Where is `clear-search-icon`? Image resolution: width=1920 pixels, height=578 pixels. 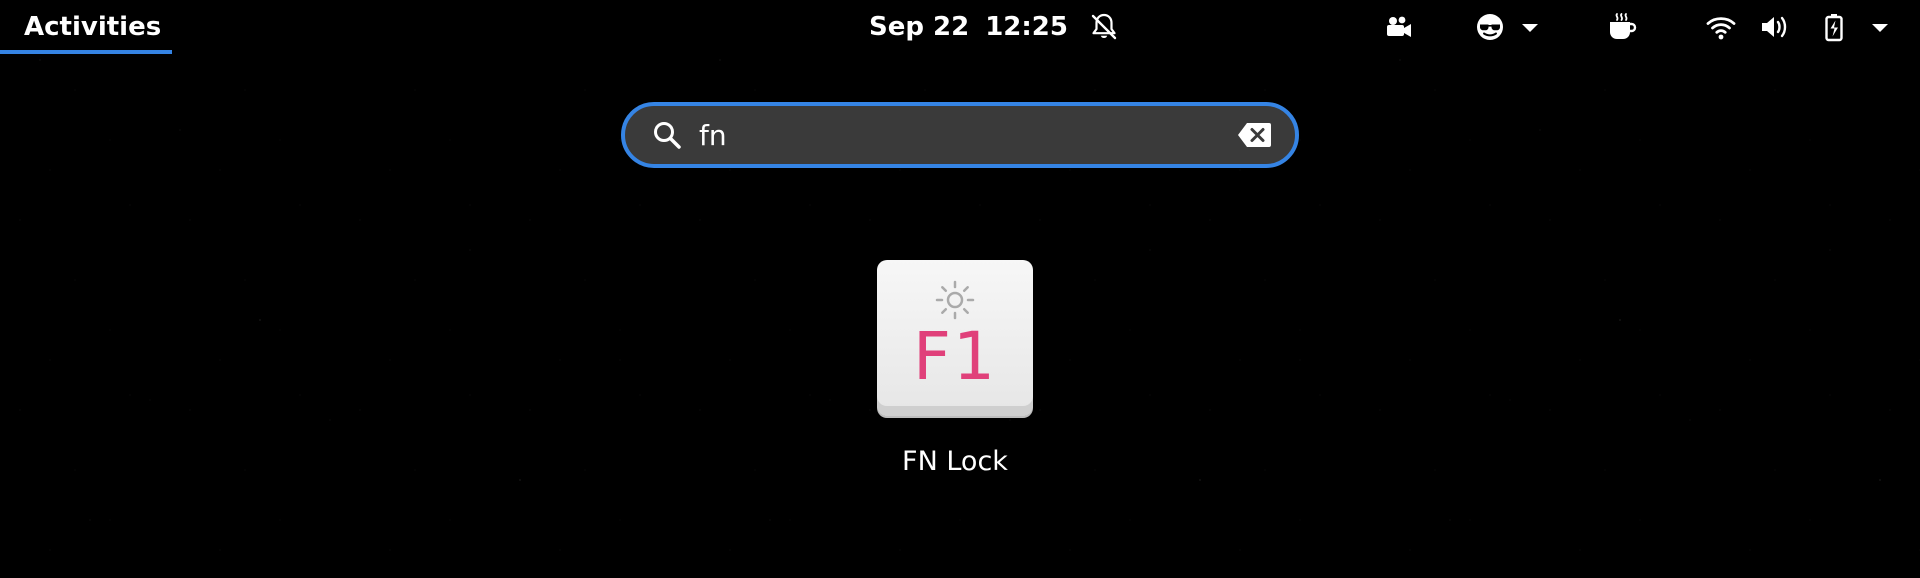 clear-search-icon is located at coordinates (1255, 135).